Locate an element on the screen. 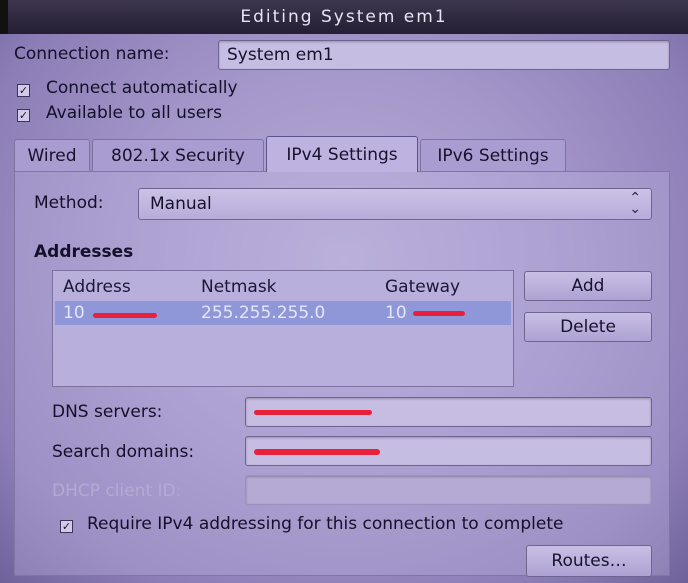 The image size is (688, 583). column-header-address: Address is located at coordinates (97, 287).